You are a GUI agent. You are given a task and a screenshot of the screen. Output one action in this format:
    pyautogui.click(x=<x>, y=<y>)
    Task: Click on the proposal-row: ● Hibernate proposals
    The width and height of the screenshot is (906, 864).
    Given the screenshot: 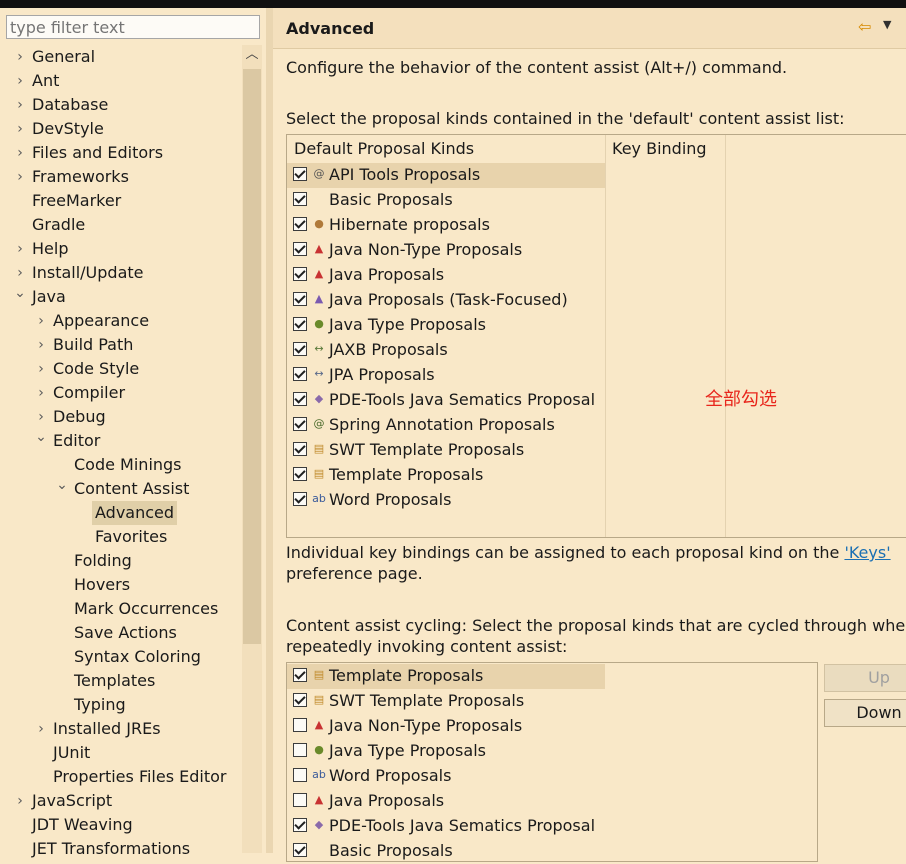 What is the action you would take?
    pyautogui.click(x=446, y=225)
    